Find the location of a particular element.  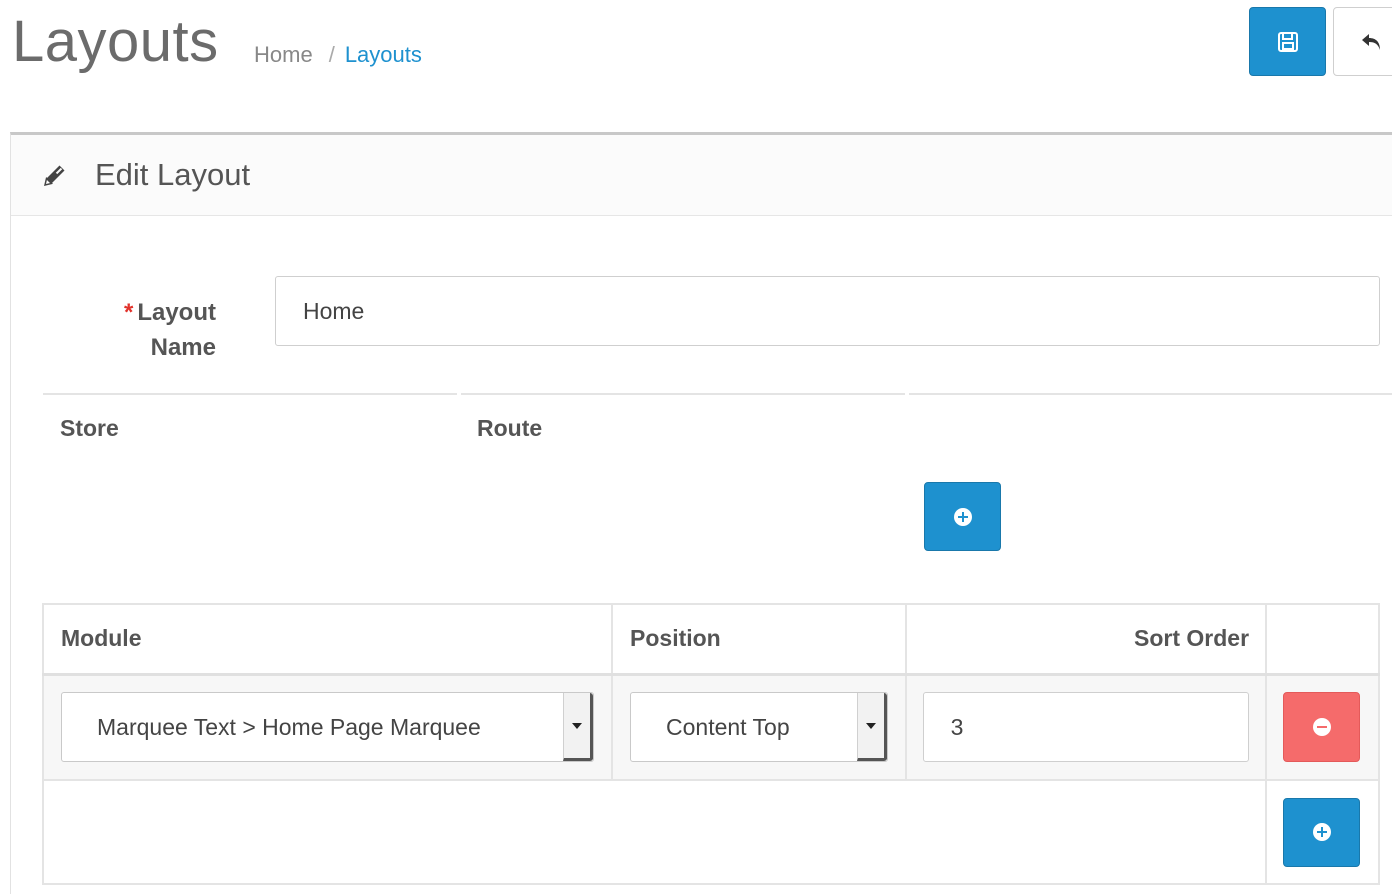

module-select: Marquee Text > Home Page Marquee is located at coordinates (328, 727).